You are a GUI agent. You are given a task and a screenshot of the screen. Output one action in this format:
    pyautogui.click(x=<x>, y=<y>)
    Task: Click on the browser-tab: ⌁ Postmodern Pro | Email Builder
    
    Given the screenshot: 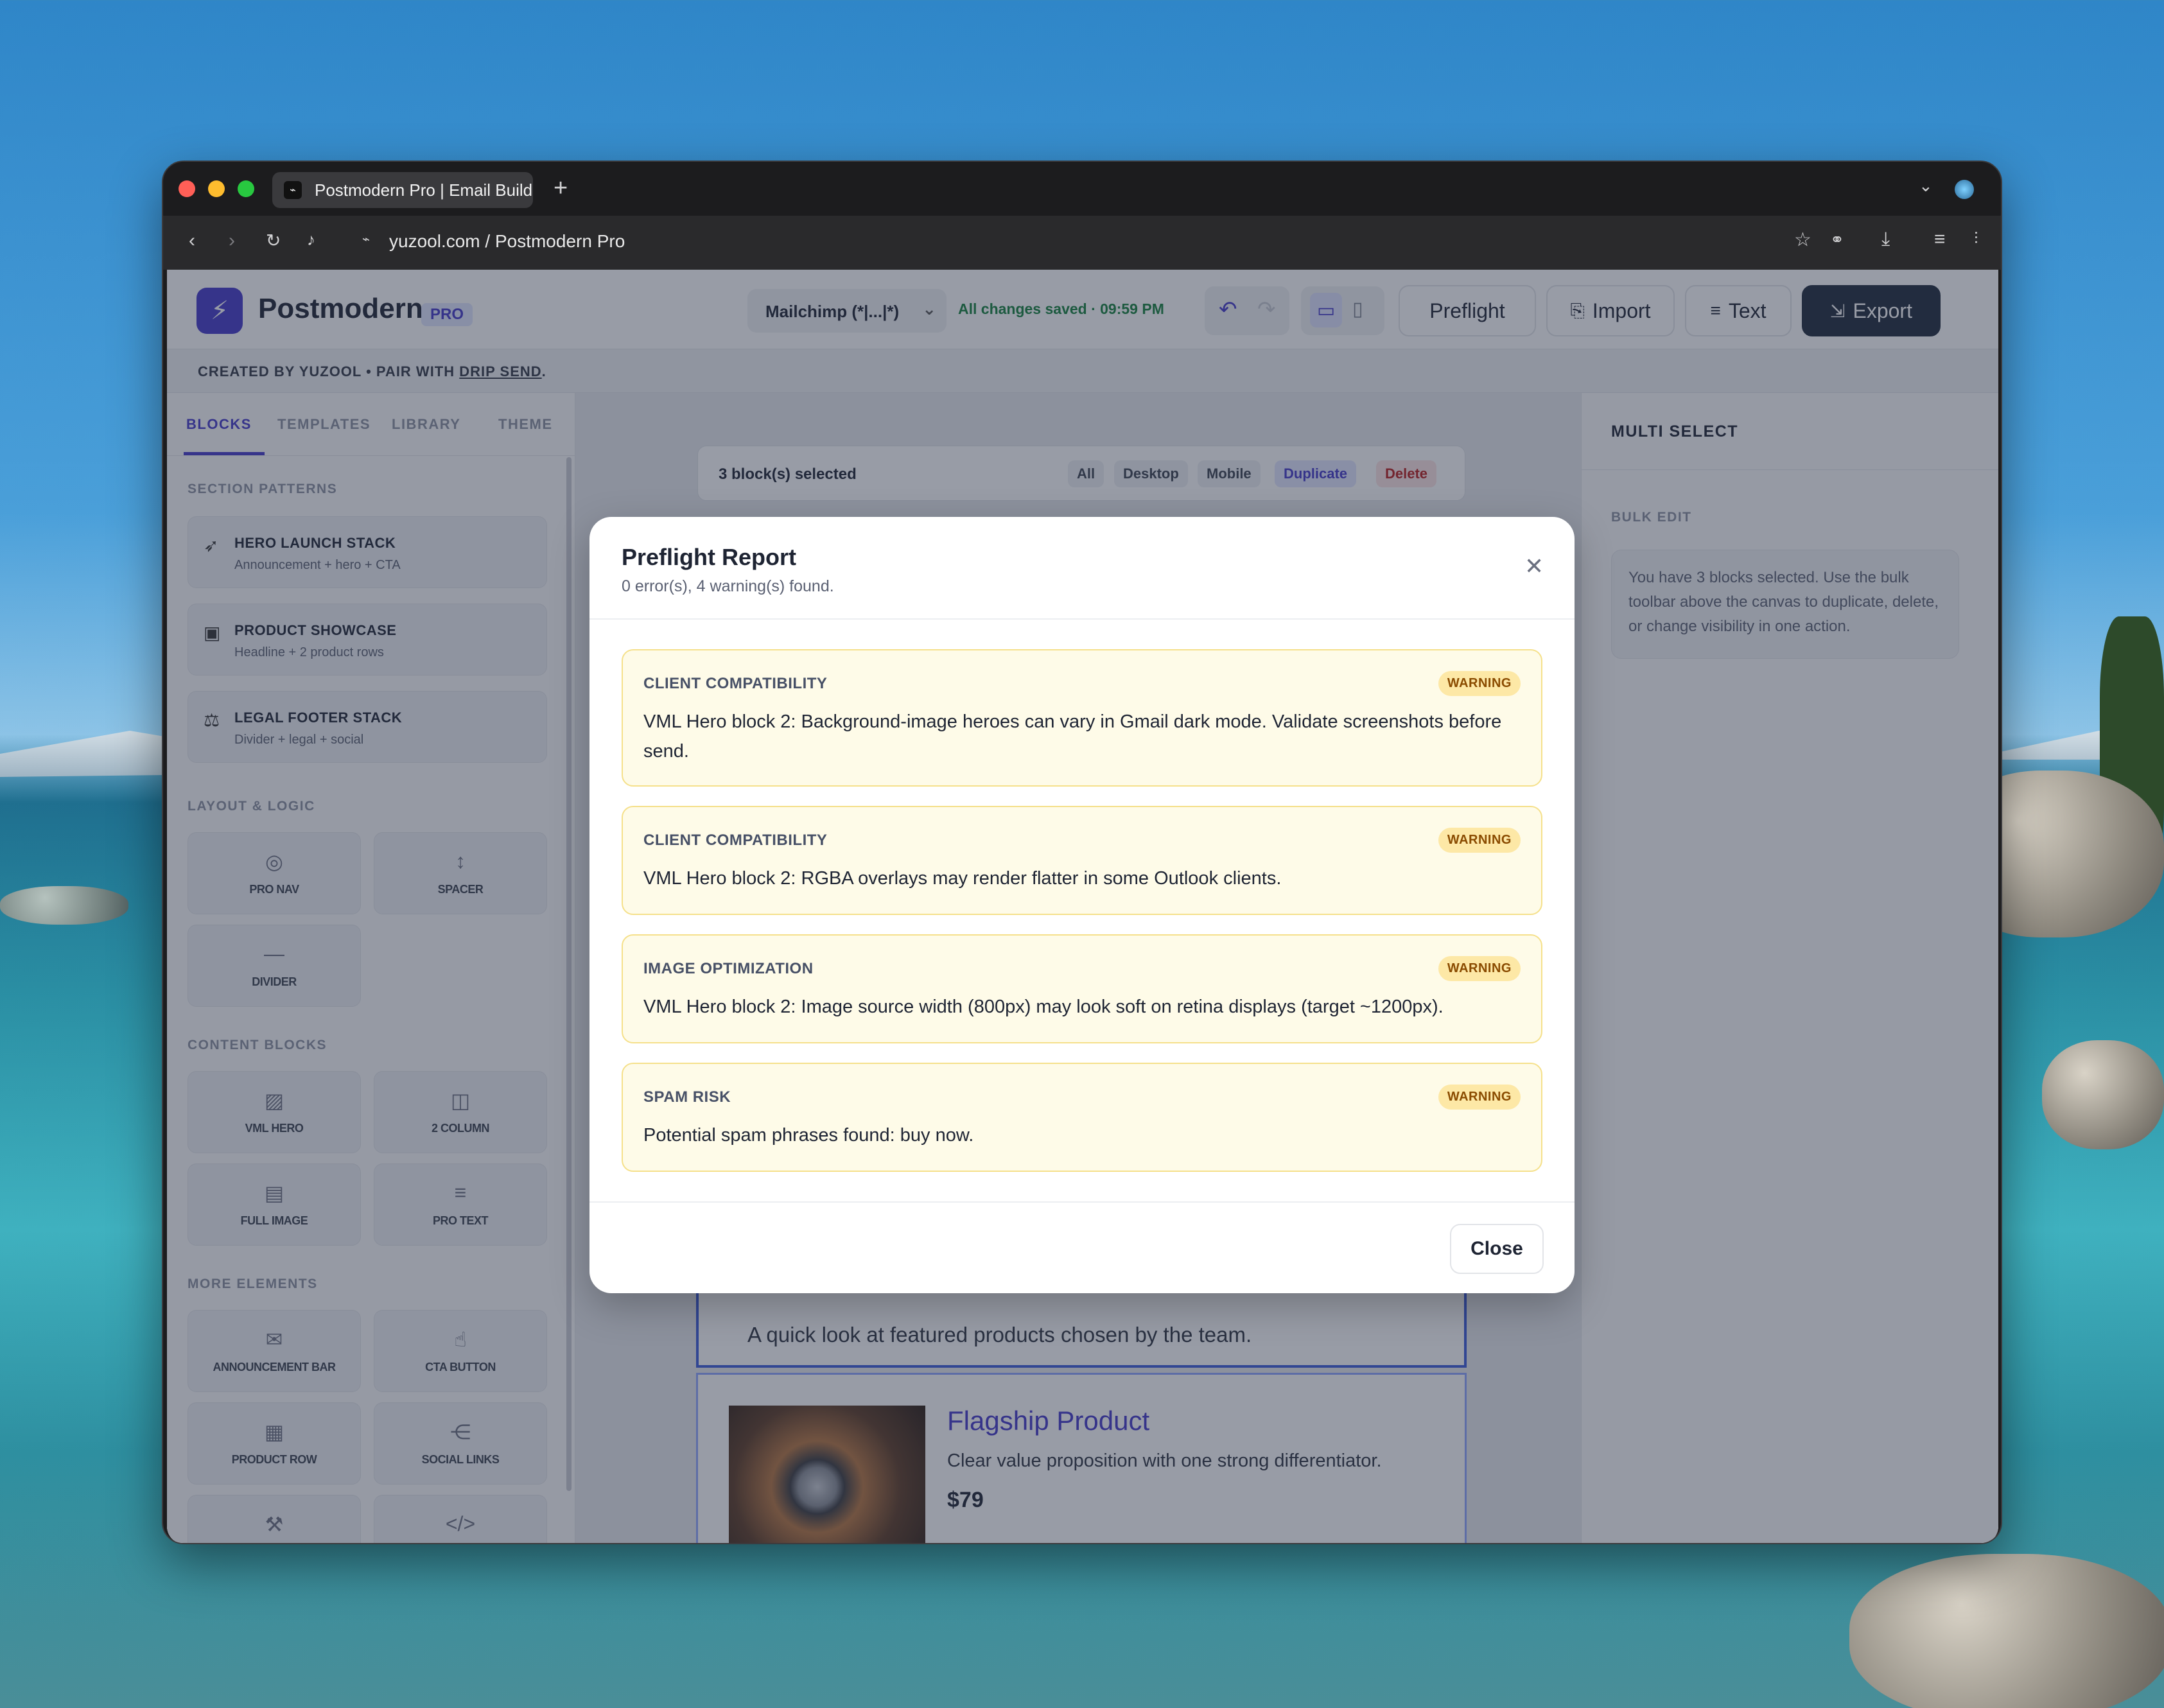 What is the action you would take?
    pyautogui.click(x=403, y=190)
    